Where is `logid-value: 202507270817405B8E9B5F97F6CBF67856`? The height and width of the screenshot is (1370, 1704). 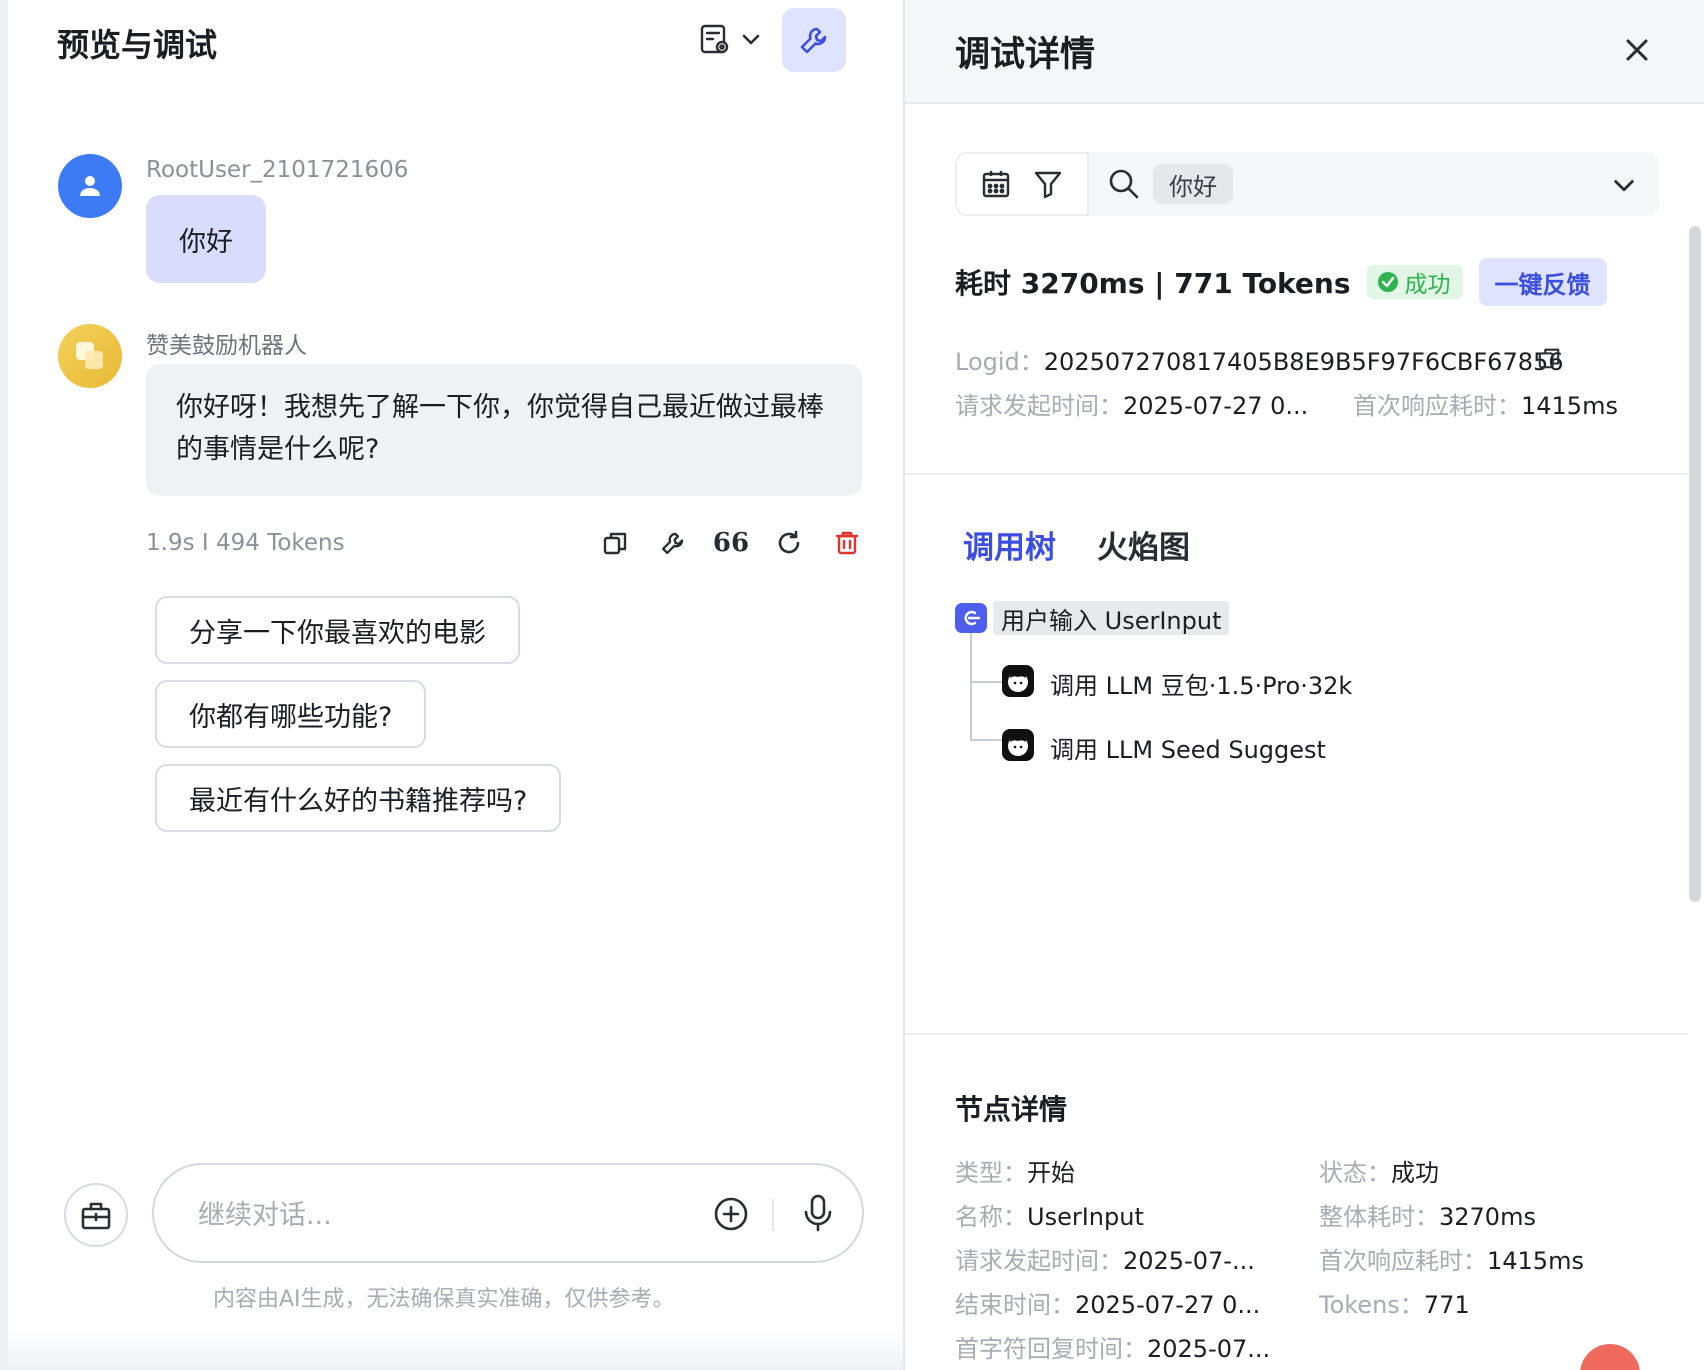 logid-value: 202507270817405B8E9B5F97F6CBF67856 is located at coordinates (1303, 362).